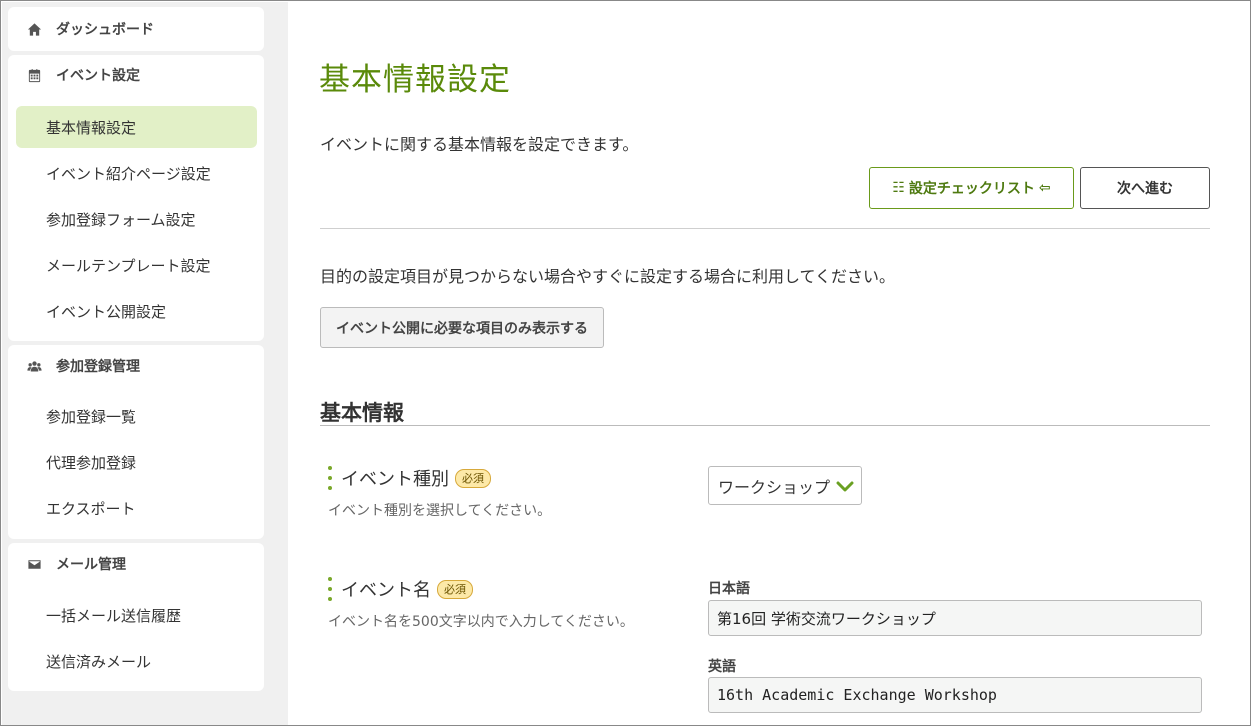  What do you see at coordinates (136, 564) in the screenshot?
I see `sidebar-section-mail: メール管理` at bounding box center [136, 564].